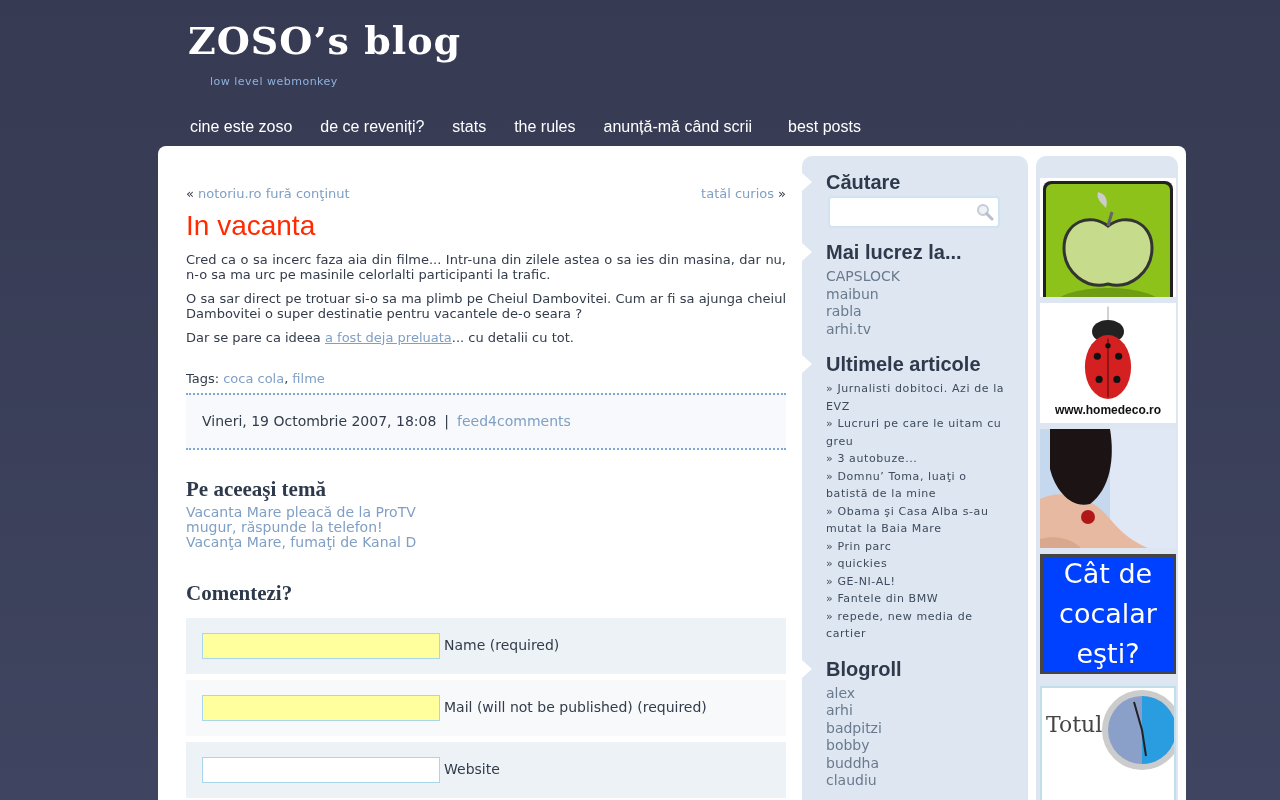  What do you see at coordinates (927, 329) in the screenshot?
I see `sidebar-link: arhi.tv` at bounding box center [927, 329].